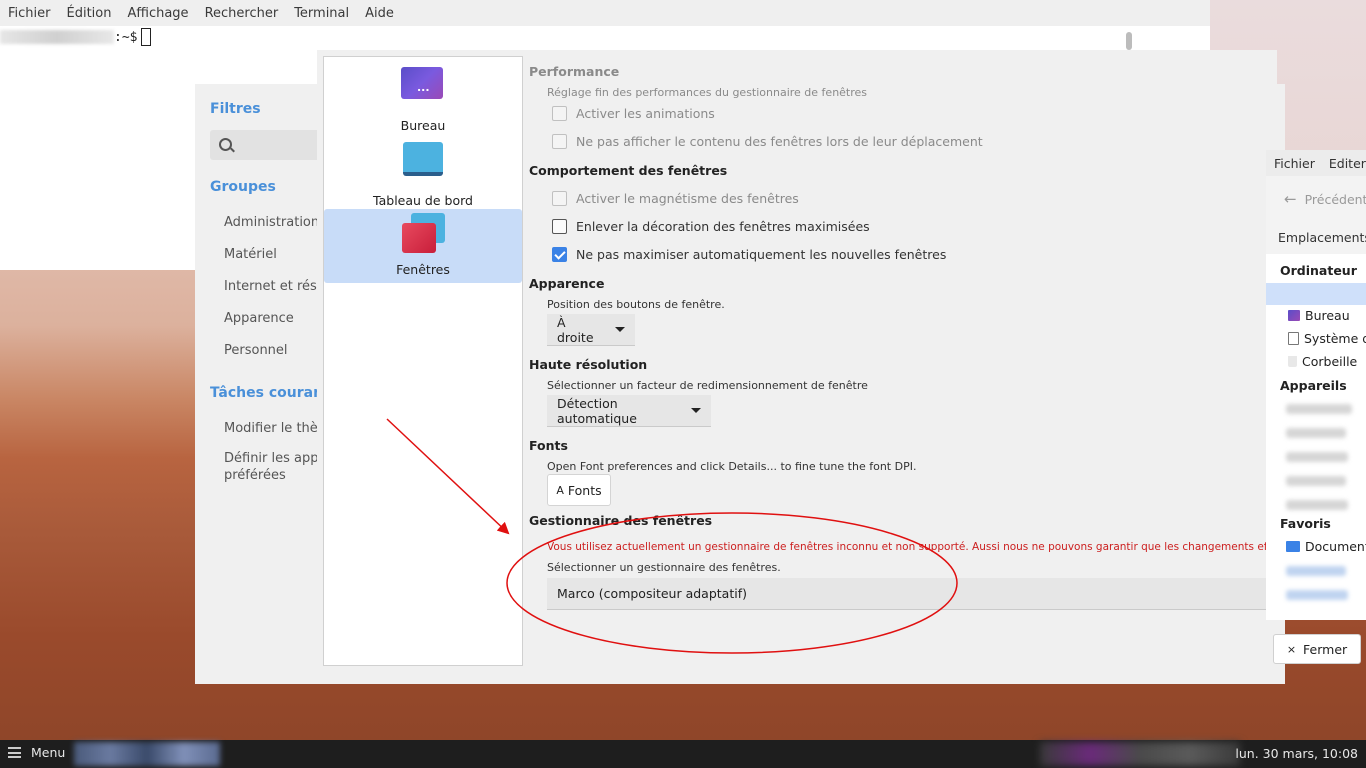 The height and width of the screenshot is (768, 1366). I want to click on wm-select-value: Marco (compositeur adaptatif), so click(652, 593).